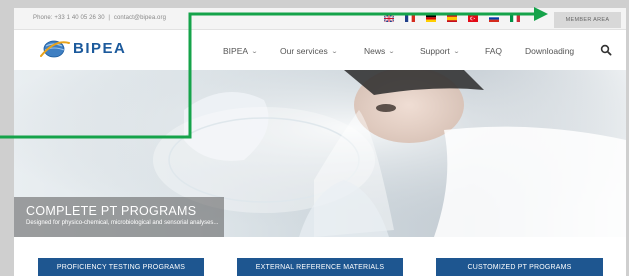  I want to click on nav-item-label: Downloading, so click(550, 51).